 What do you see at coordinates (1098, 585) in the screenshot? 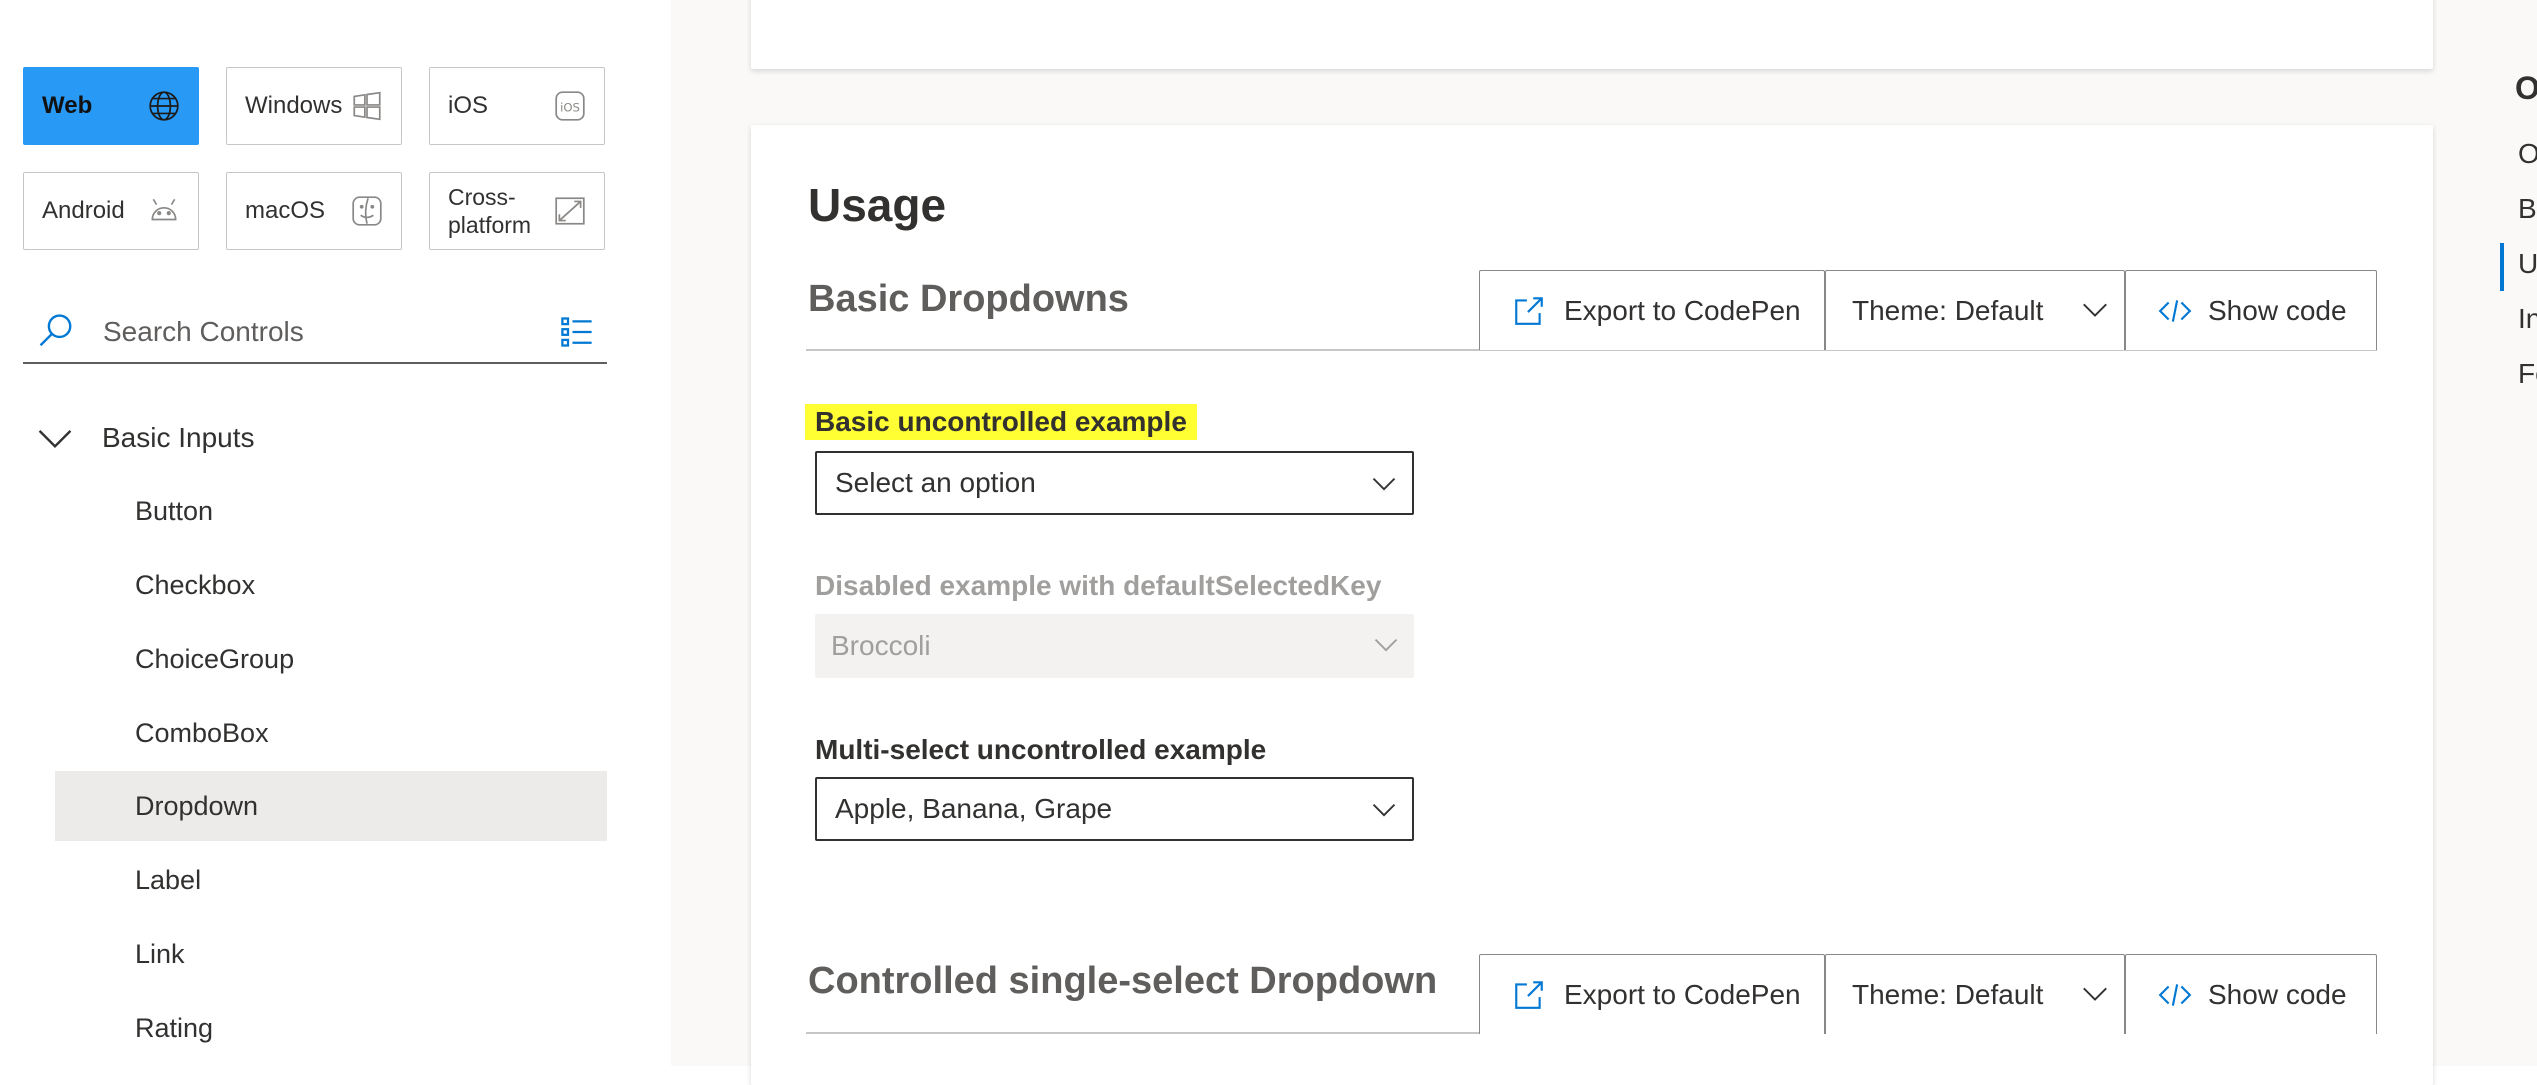
I see `example-label-disabled: Disabled example with defaultSelectedKey` at bounding box center [1098, 585].